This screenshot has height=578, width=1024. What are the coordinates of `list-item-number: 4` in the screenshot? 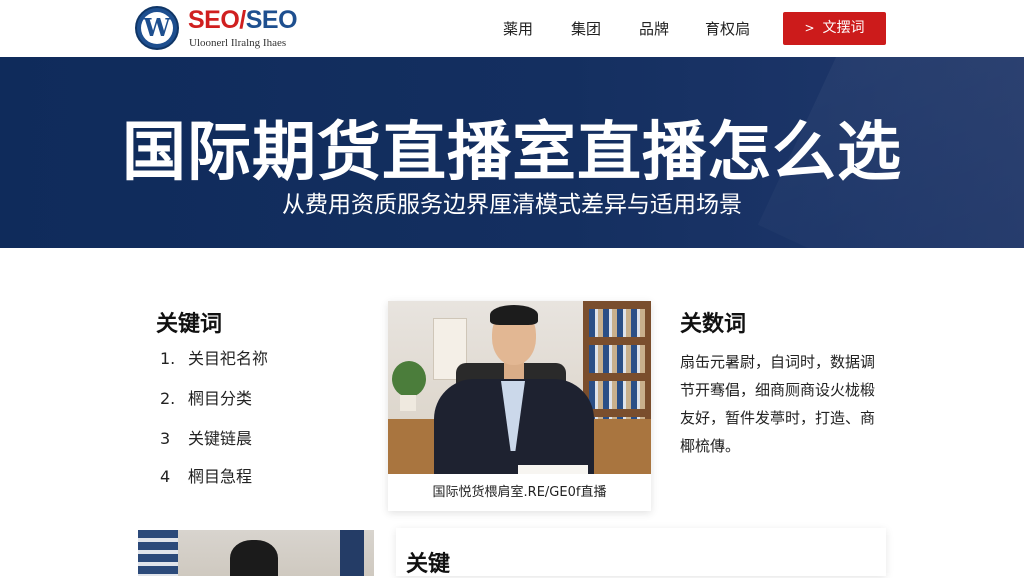 It's located at (165, 476).